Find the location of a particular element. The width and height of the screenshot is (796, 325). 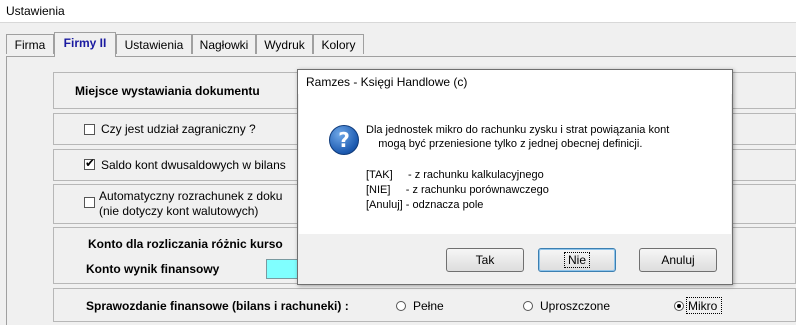

dialog-option-anuluj: [Anuluj] - odznacza pole is located at coordinates (425, 205).